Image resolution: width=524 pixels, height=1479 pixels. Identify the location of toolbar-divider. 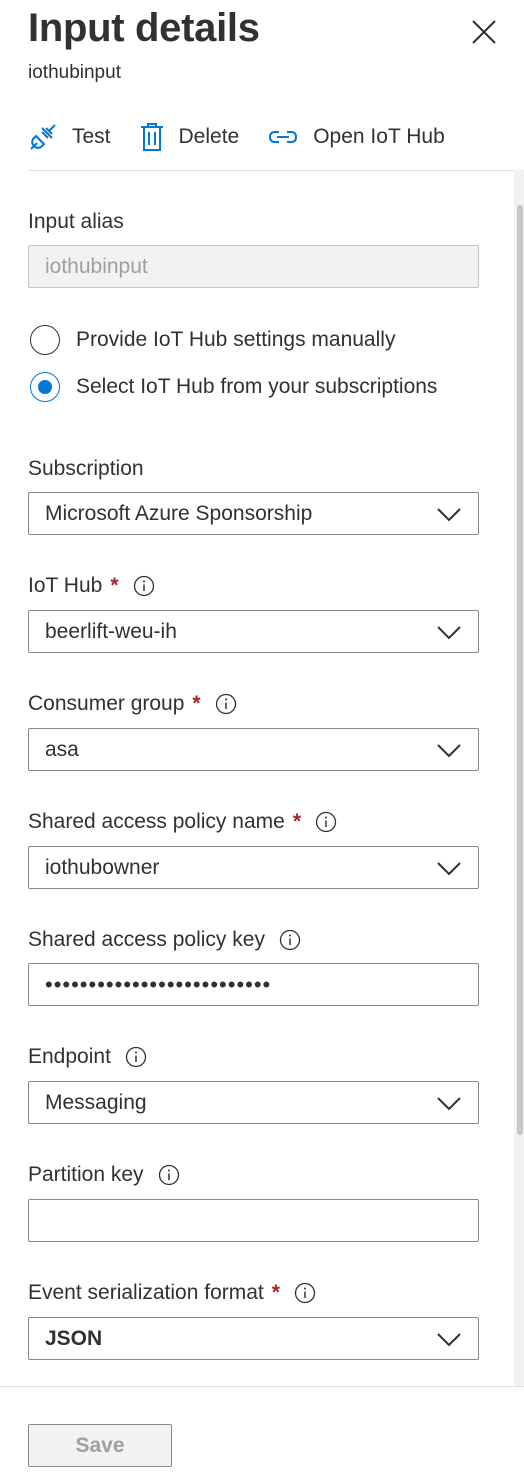
(276, 170).